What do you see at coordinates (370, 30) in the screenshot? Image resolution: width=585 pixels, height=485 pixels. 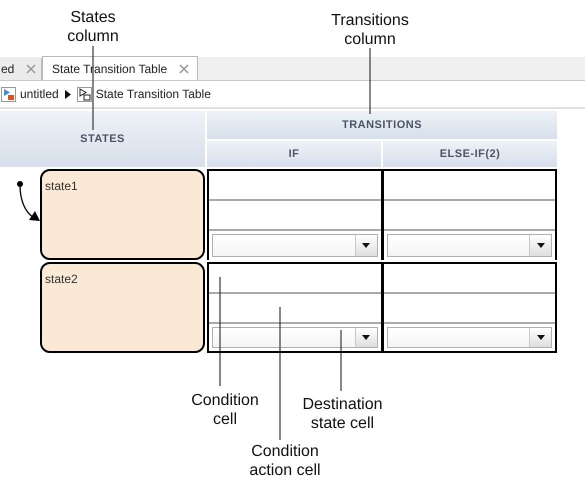 I see `callout-label: Transitions column` at bounding box center [370, 30].